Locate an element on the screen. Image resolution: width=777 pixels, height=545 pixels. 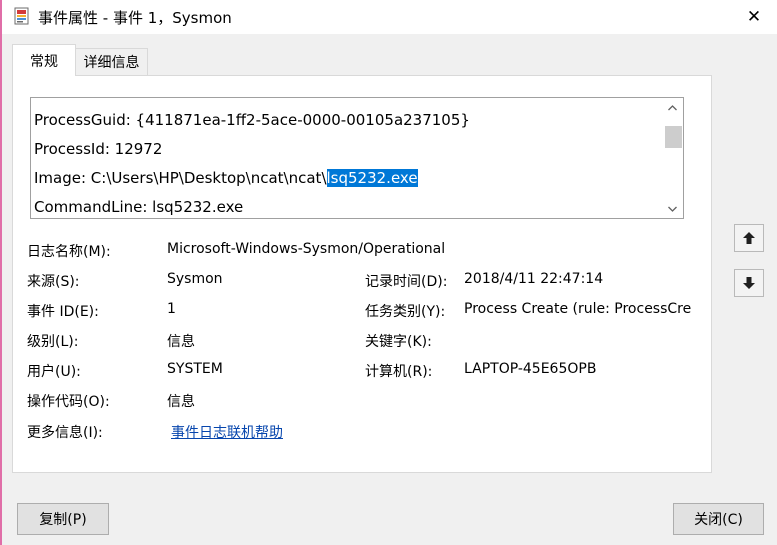
previous-event-button is located at coordinates (749, 238).